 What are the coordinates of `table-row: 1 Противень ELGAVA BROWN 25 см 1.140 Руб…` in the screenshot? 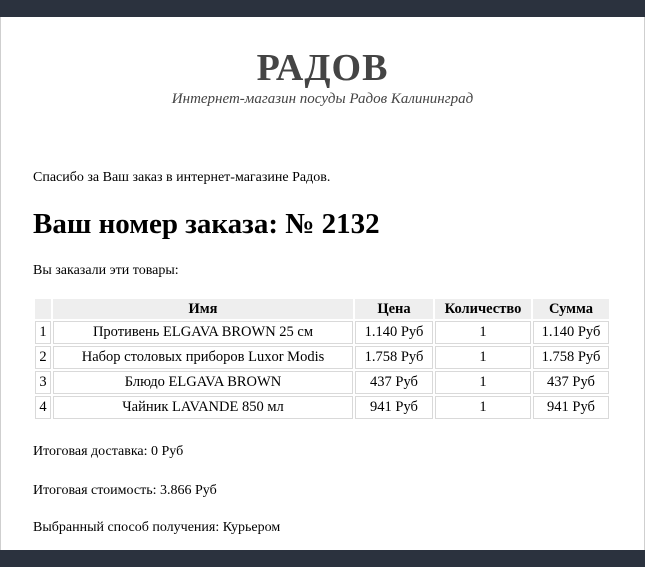 It's located at (322, 332).